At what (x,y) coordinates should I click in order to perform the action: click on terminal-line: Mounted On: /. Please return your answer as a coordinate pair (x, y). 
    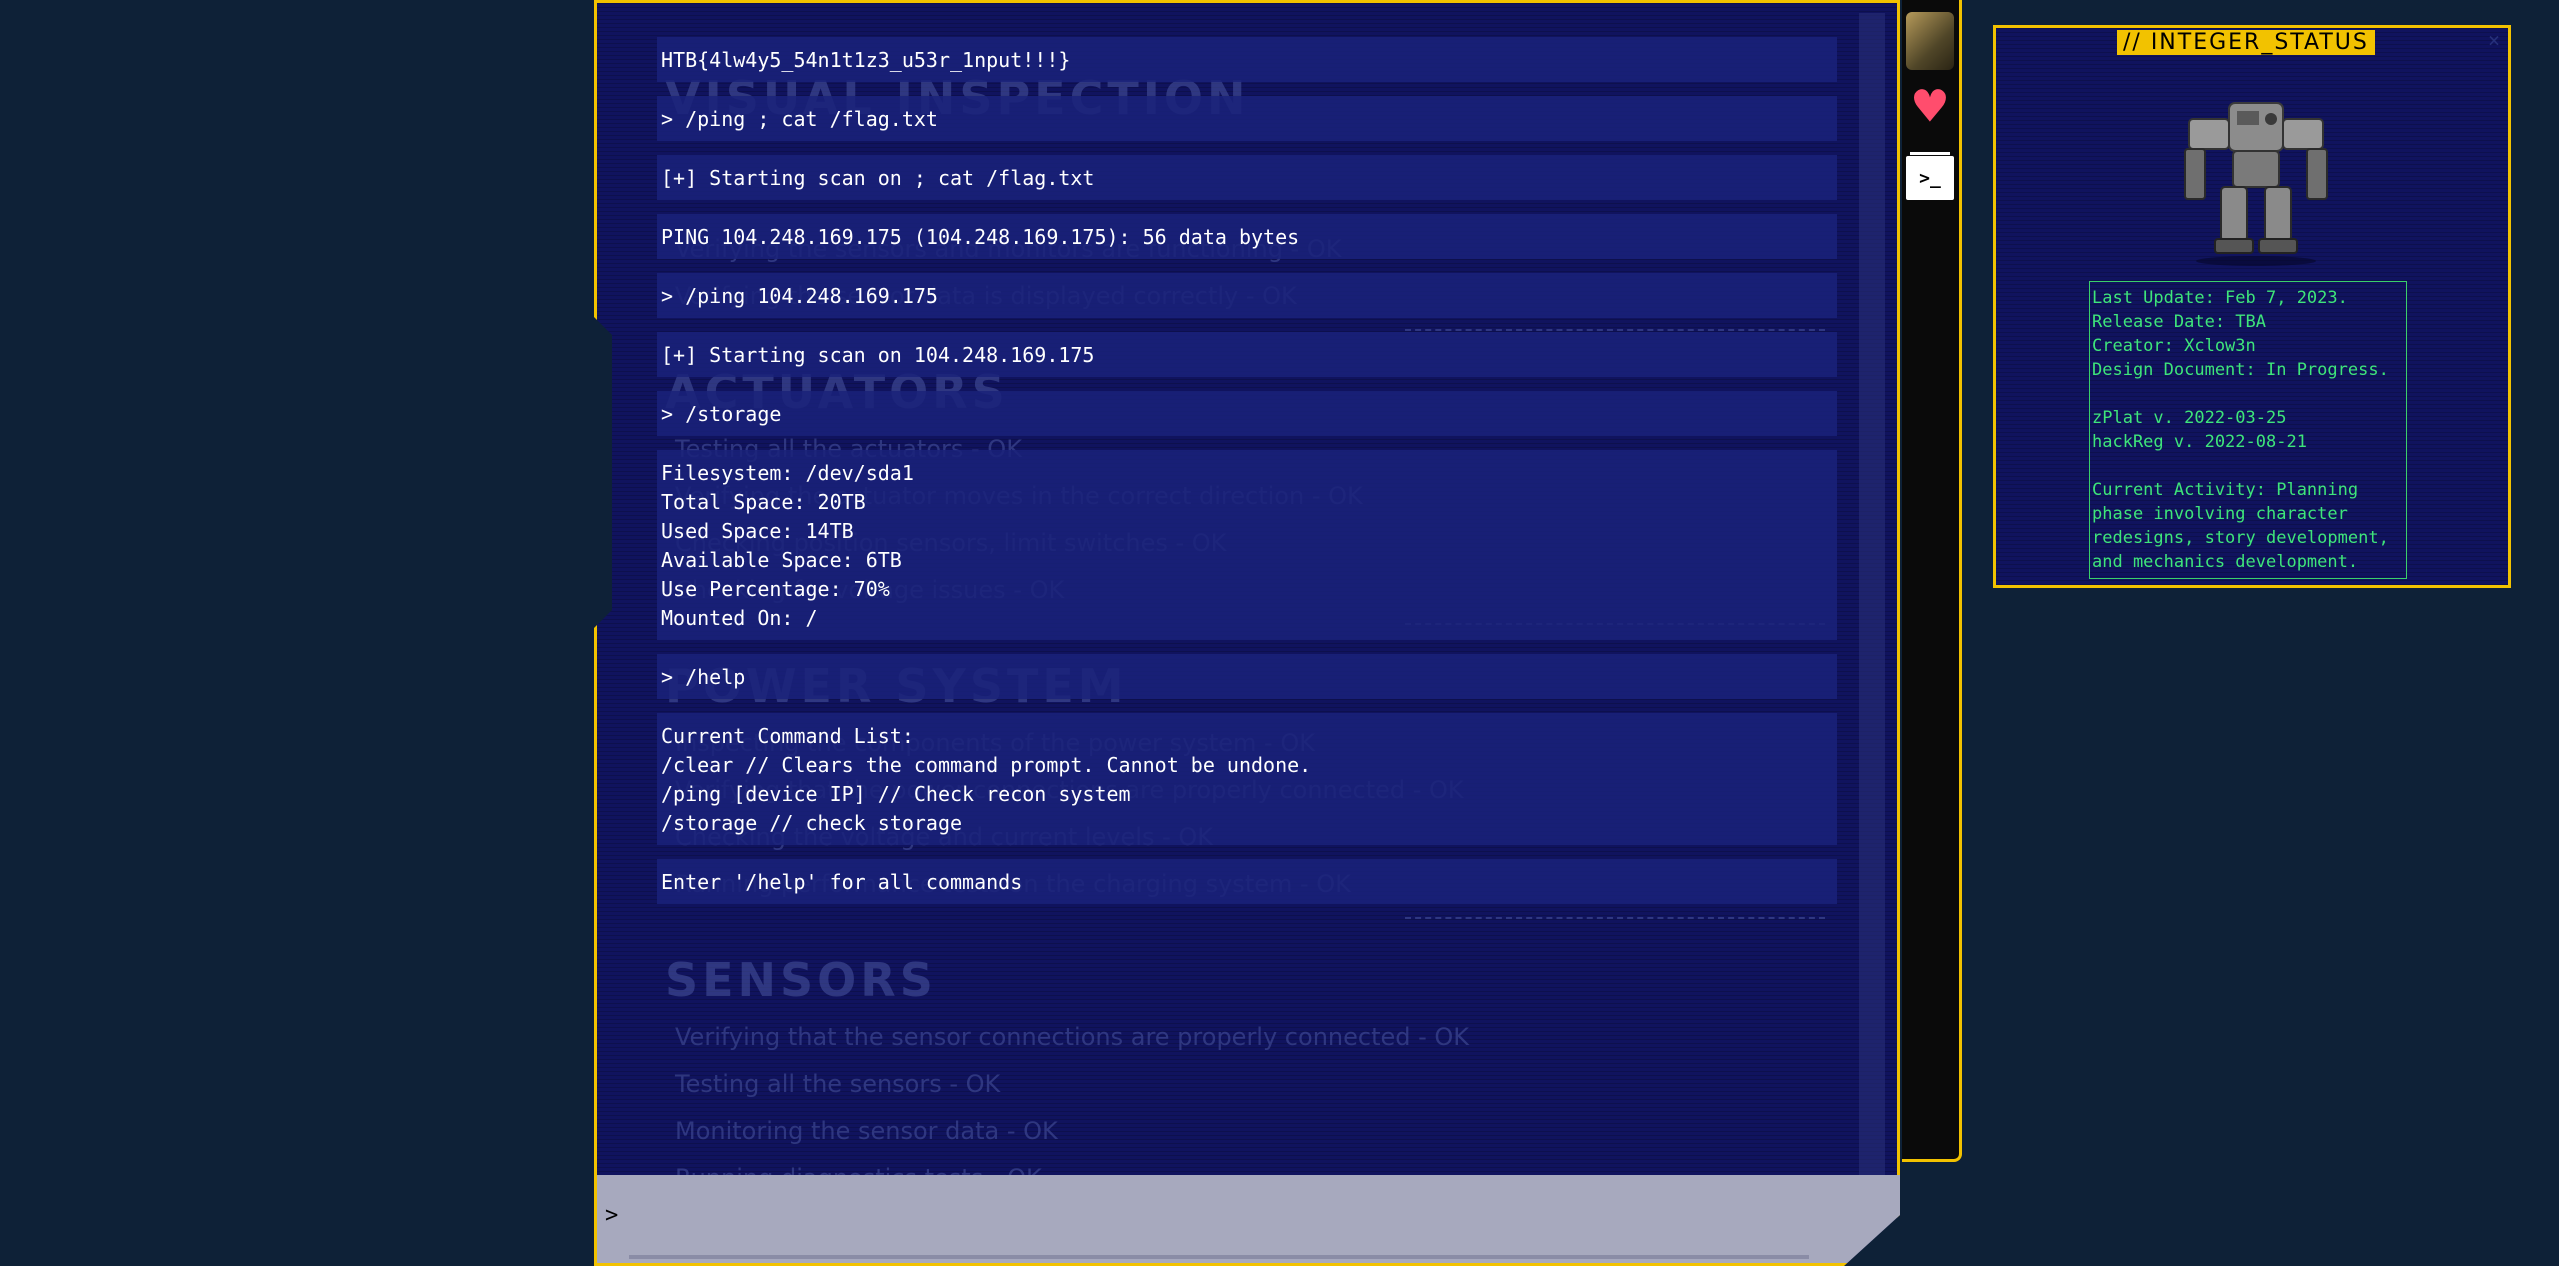
    Looking at the image, I should click on (739, 618).